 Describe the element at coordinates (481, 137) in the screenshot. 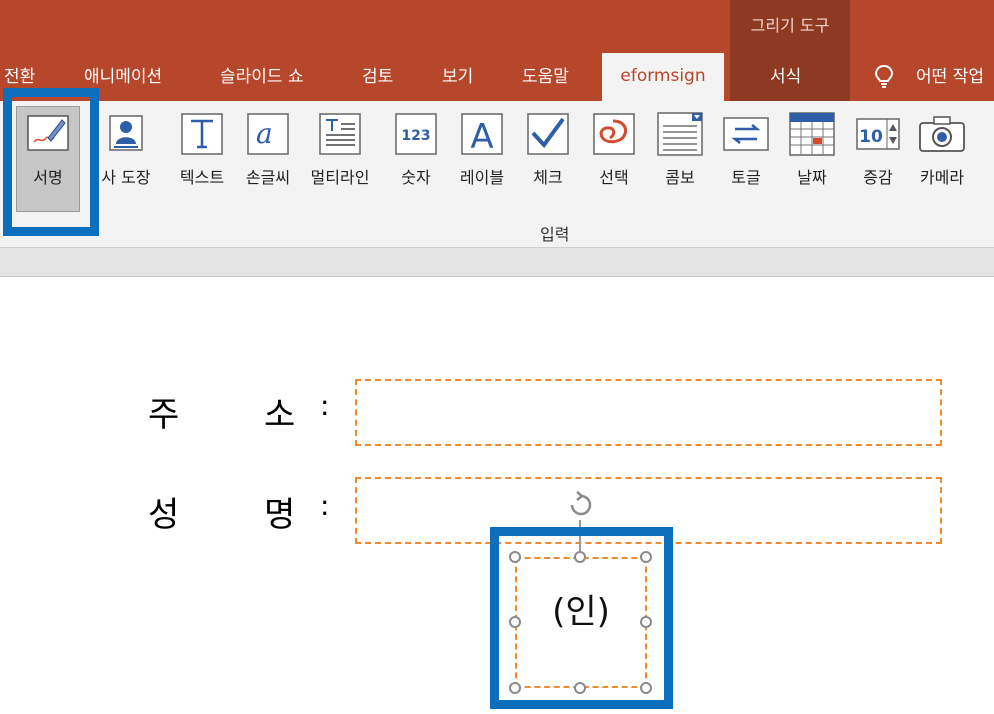

I see `label-icon-text: A` at that location.